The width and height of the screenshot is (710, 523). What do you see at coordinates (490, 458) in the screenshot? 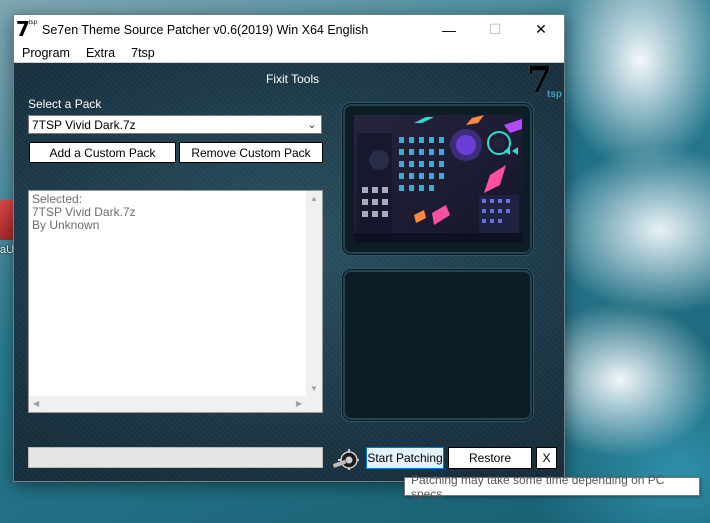
I see `restore-button: Restore` at bounding box center [490, 458].